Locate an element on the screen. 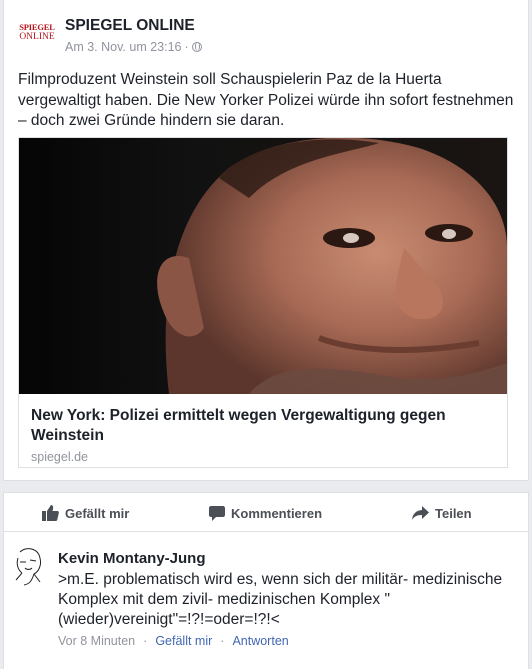  page-logo-line2: ONLINE is located at coordinates (37, 37).